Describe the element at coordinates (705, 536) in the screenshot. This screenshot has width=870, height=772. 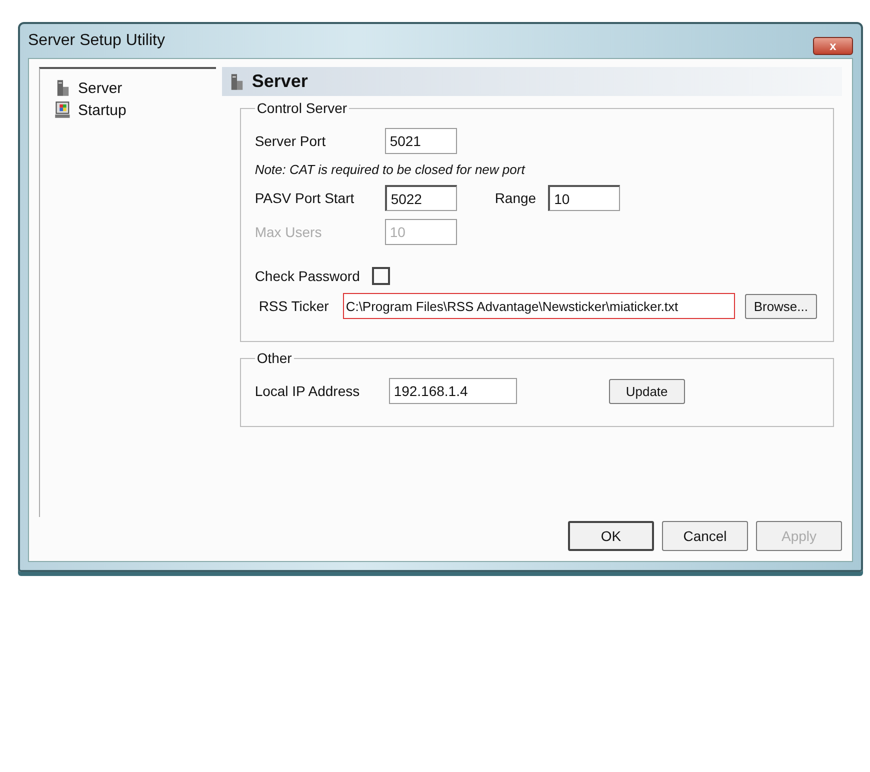
I see `dialog-button: Cancel` at that location.